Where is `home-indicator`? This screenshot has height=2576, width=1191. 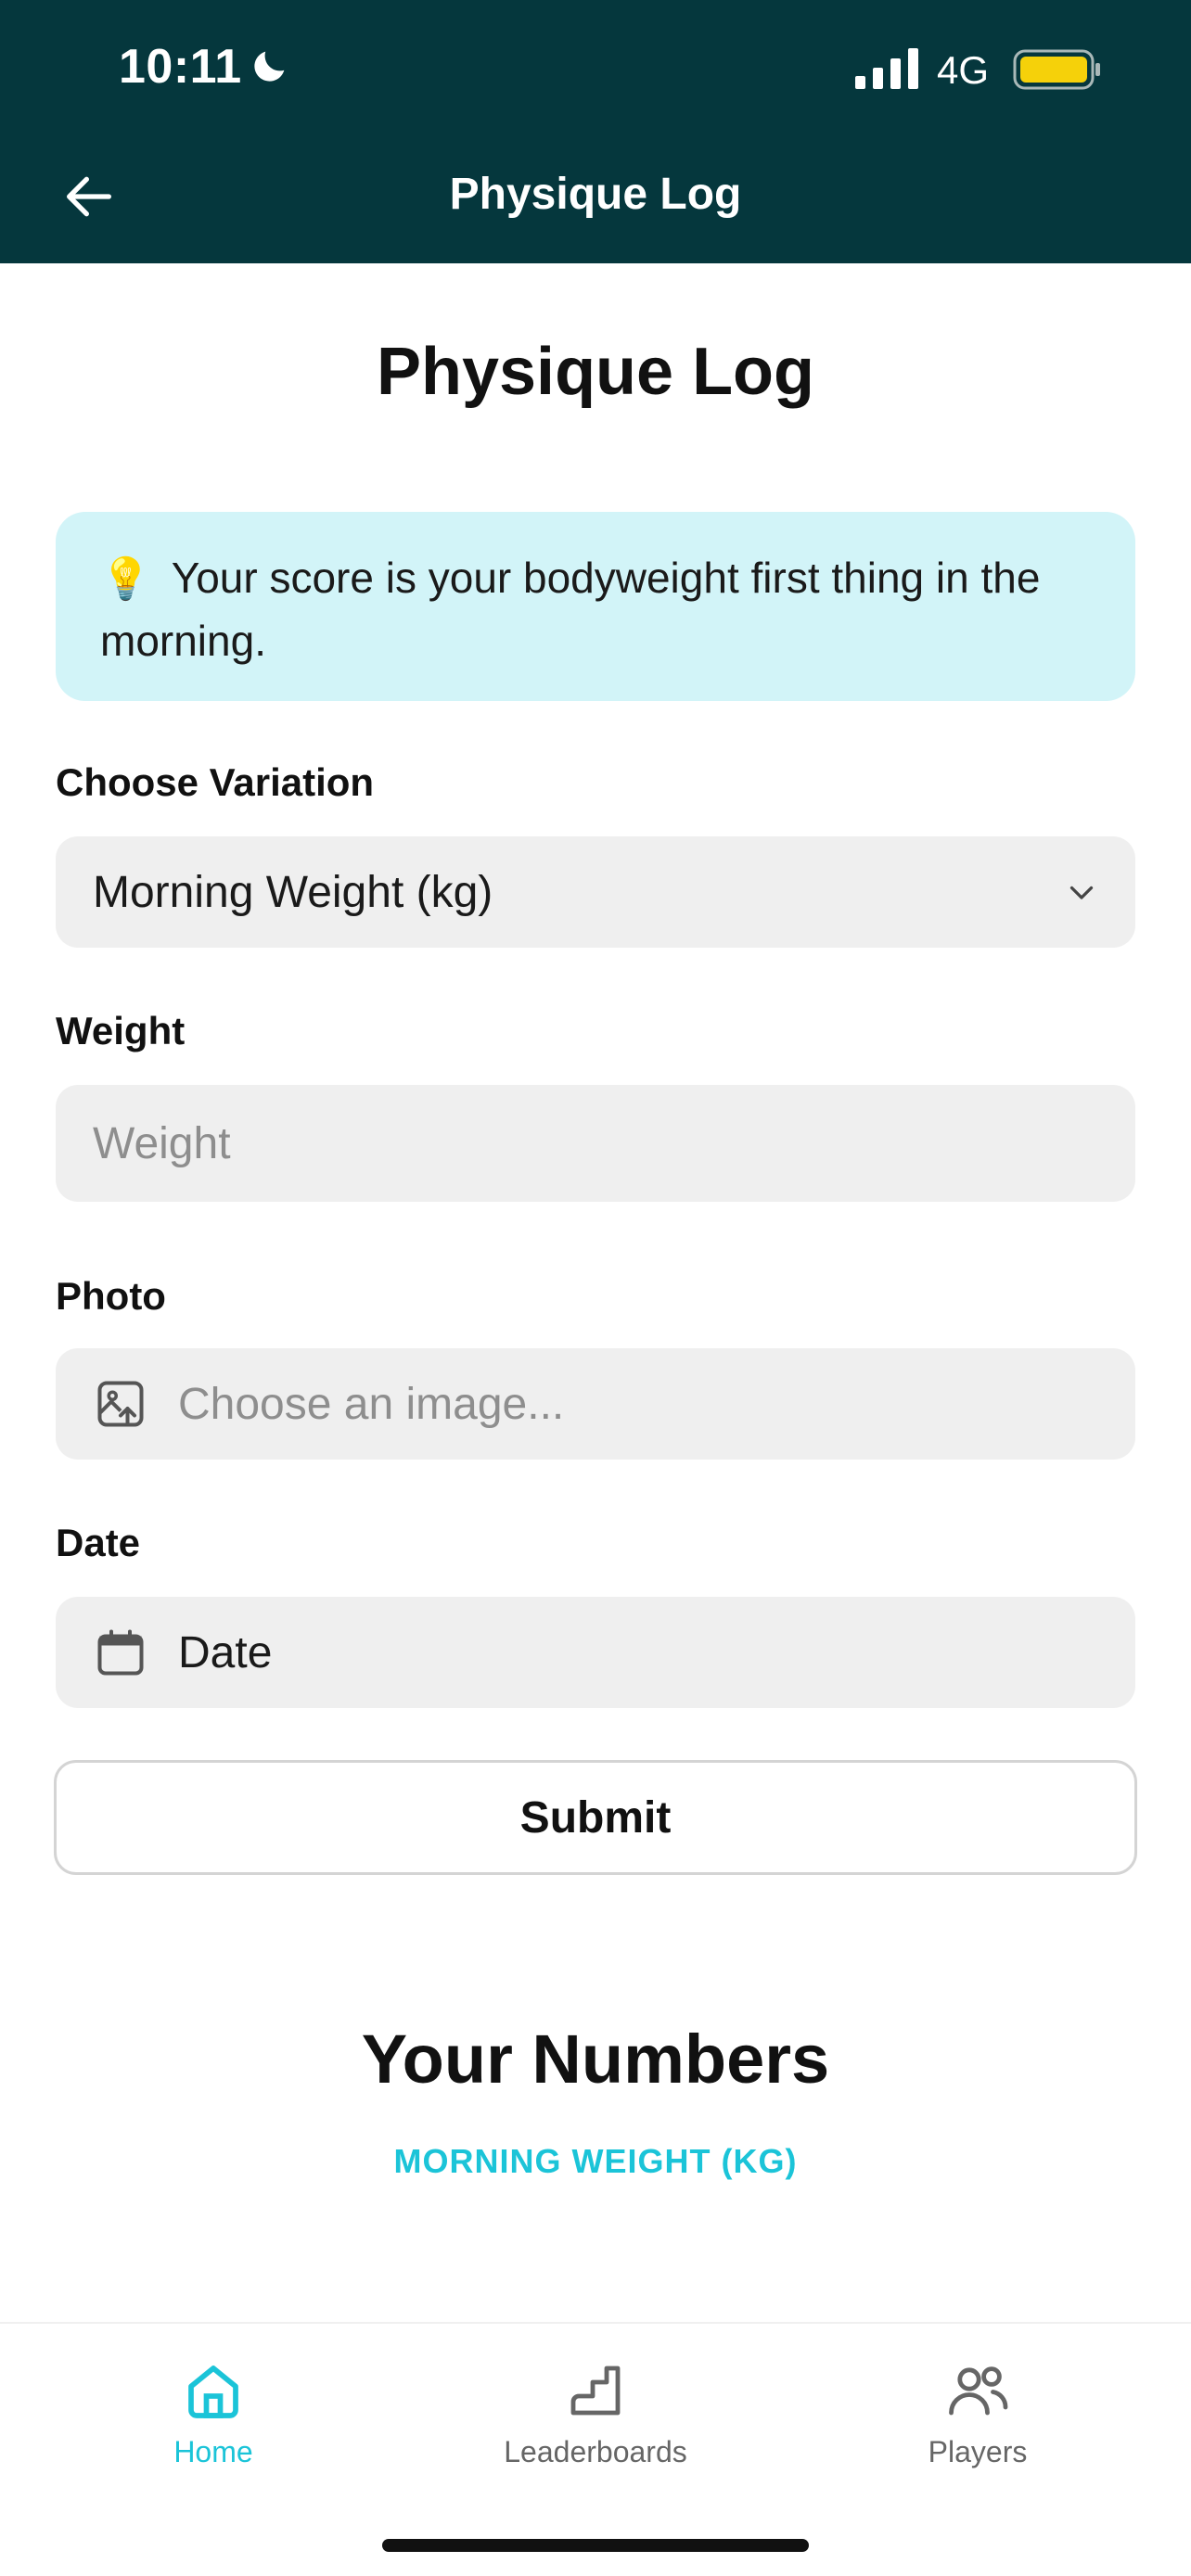 home-indicator is located at coordinates (595, 2545).